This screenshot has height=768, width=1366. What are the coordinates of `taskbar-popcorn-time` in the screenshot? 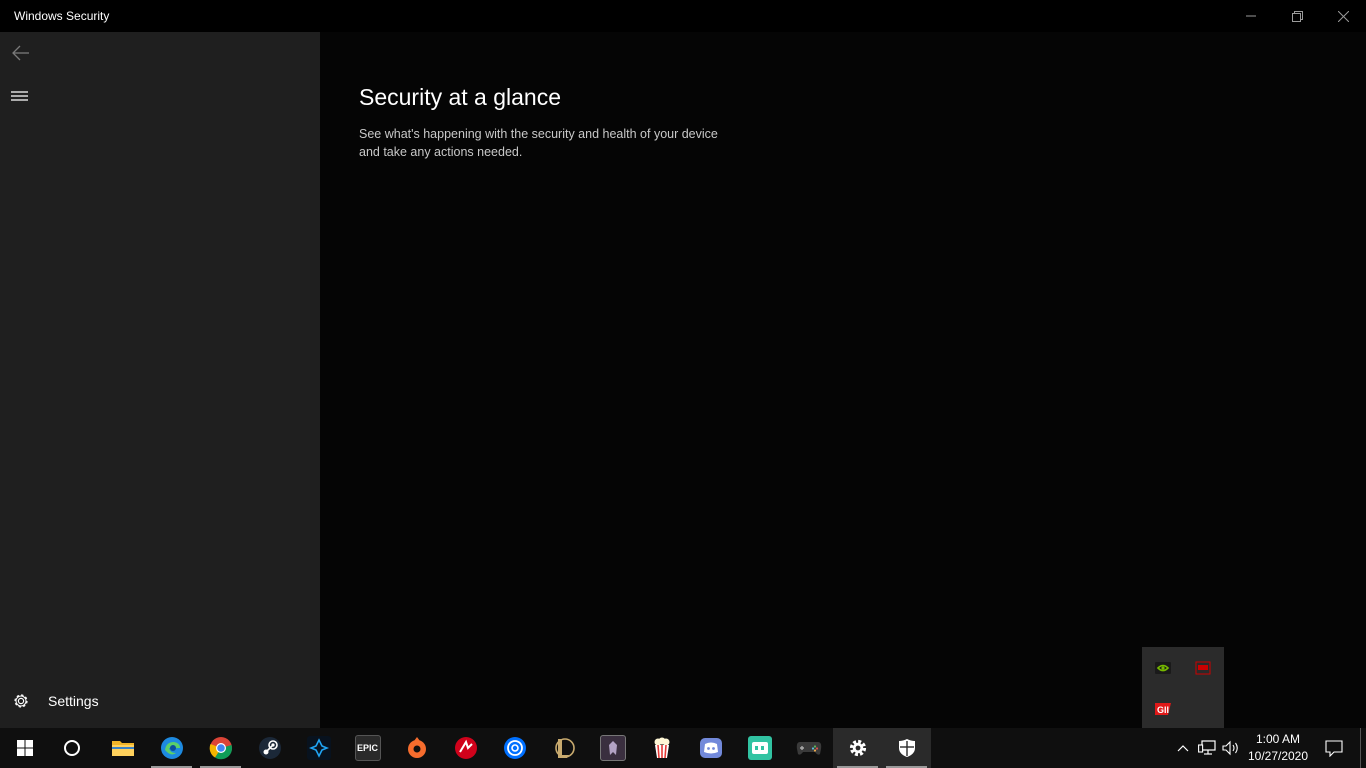 It's located at (661, 748).